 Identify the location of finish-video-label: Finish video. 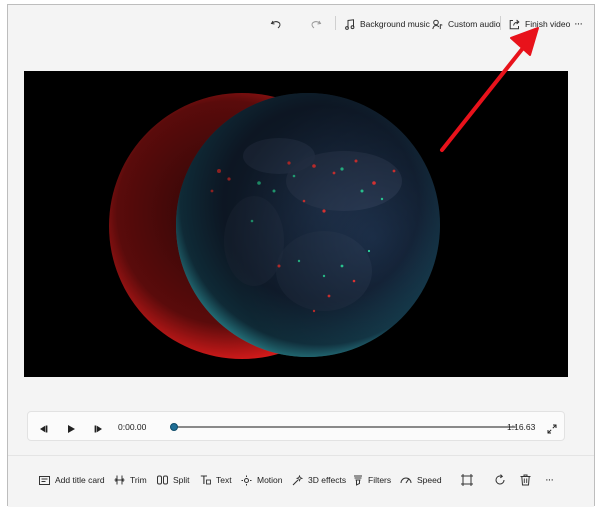
(548, 24).